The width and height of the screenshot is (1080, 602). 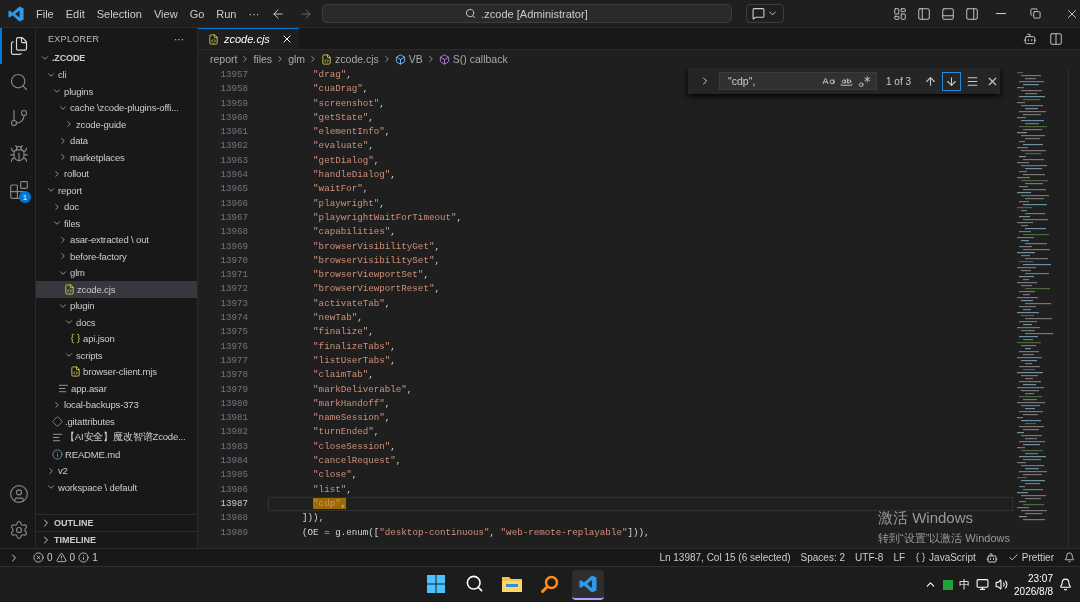 What do you see at coordinates (351, 404) in the screenshot?
I see `code-line: "markHandoff",` at bounding box center [351, 404].